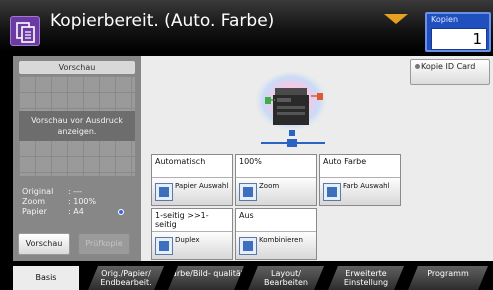 The width and height of the screenshot is (493, 290). I want to click on paper-select-button: Papier Auswahl, so click(192, 191).